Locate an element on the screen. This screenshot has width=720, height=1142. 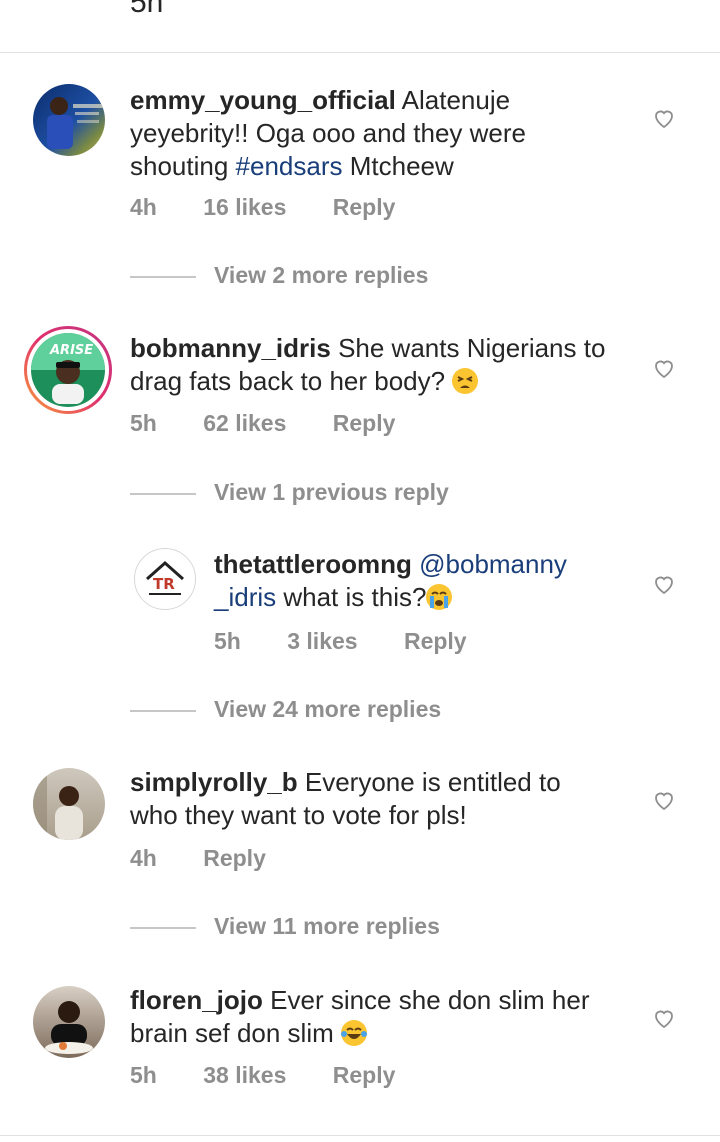
avatar-with-story-ring: ARISE is located at coordinates (68, 370).